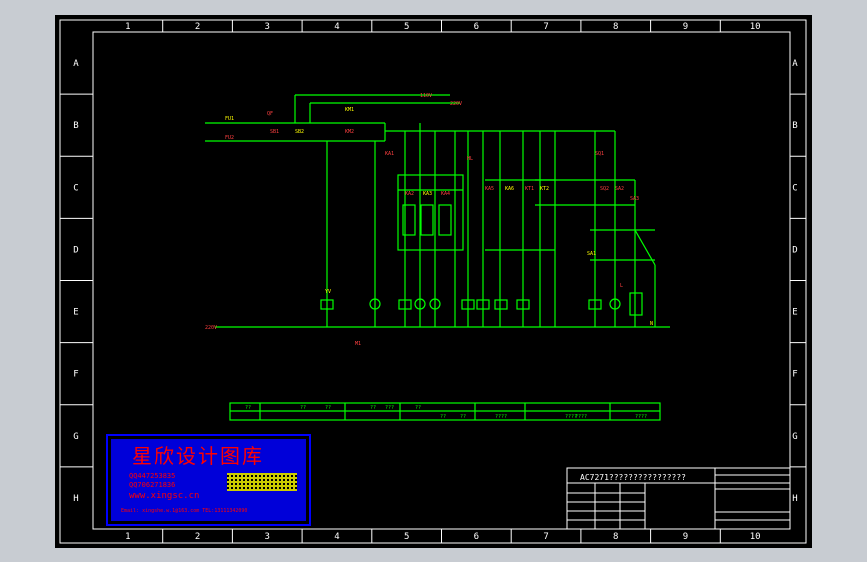  Describe the element at coordinates (445, 194) in the screenshot. I see `component-label: KA4` at that location.